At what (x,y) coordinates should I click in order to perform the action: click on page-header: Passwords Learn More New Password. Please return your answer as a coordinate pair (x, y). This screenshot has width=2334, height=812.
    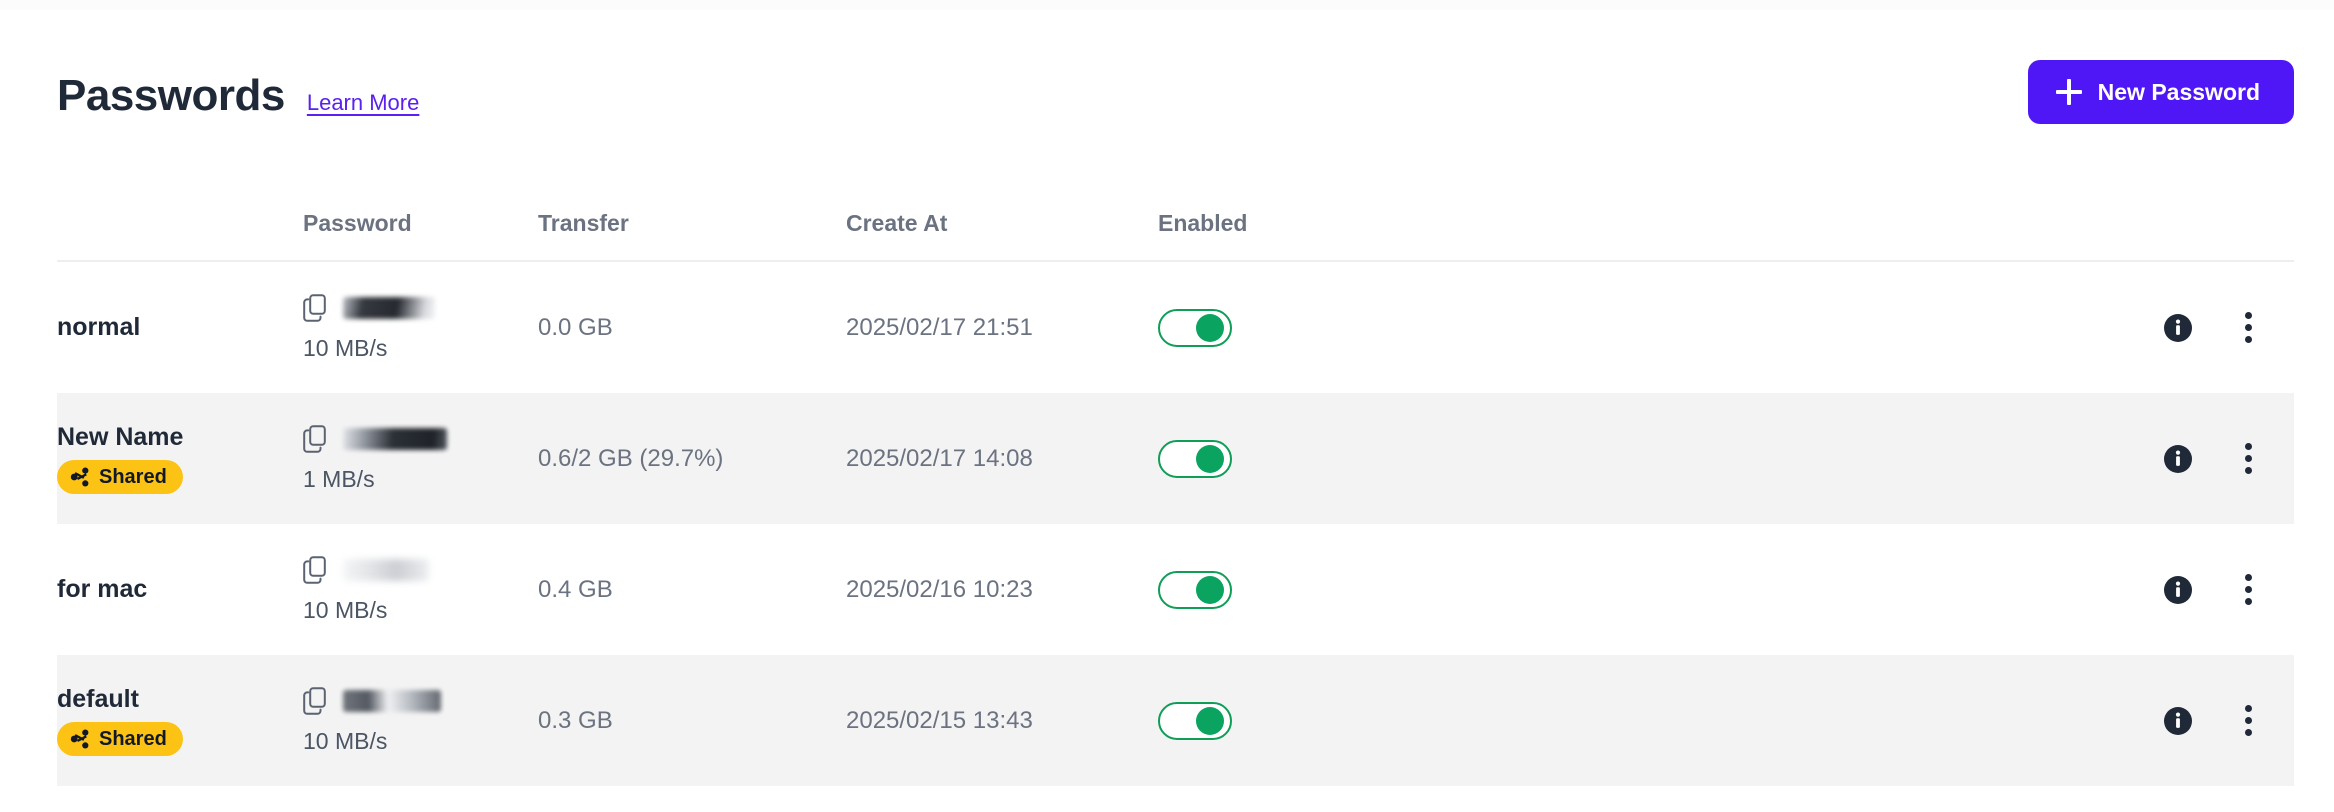
    Looking at the image, I should click on (1175, 96).